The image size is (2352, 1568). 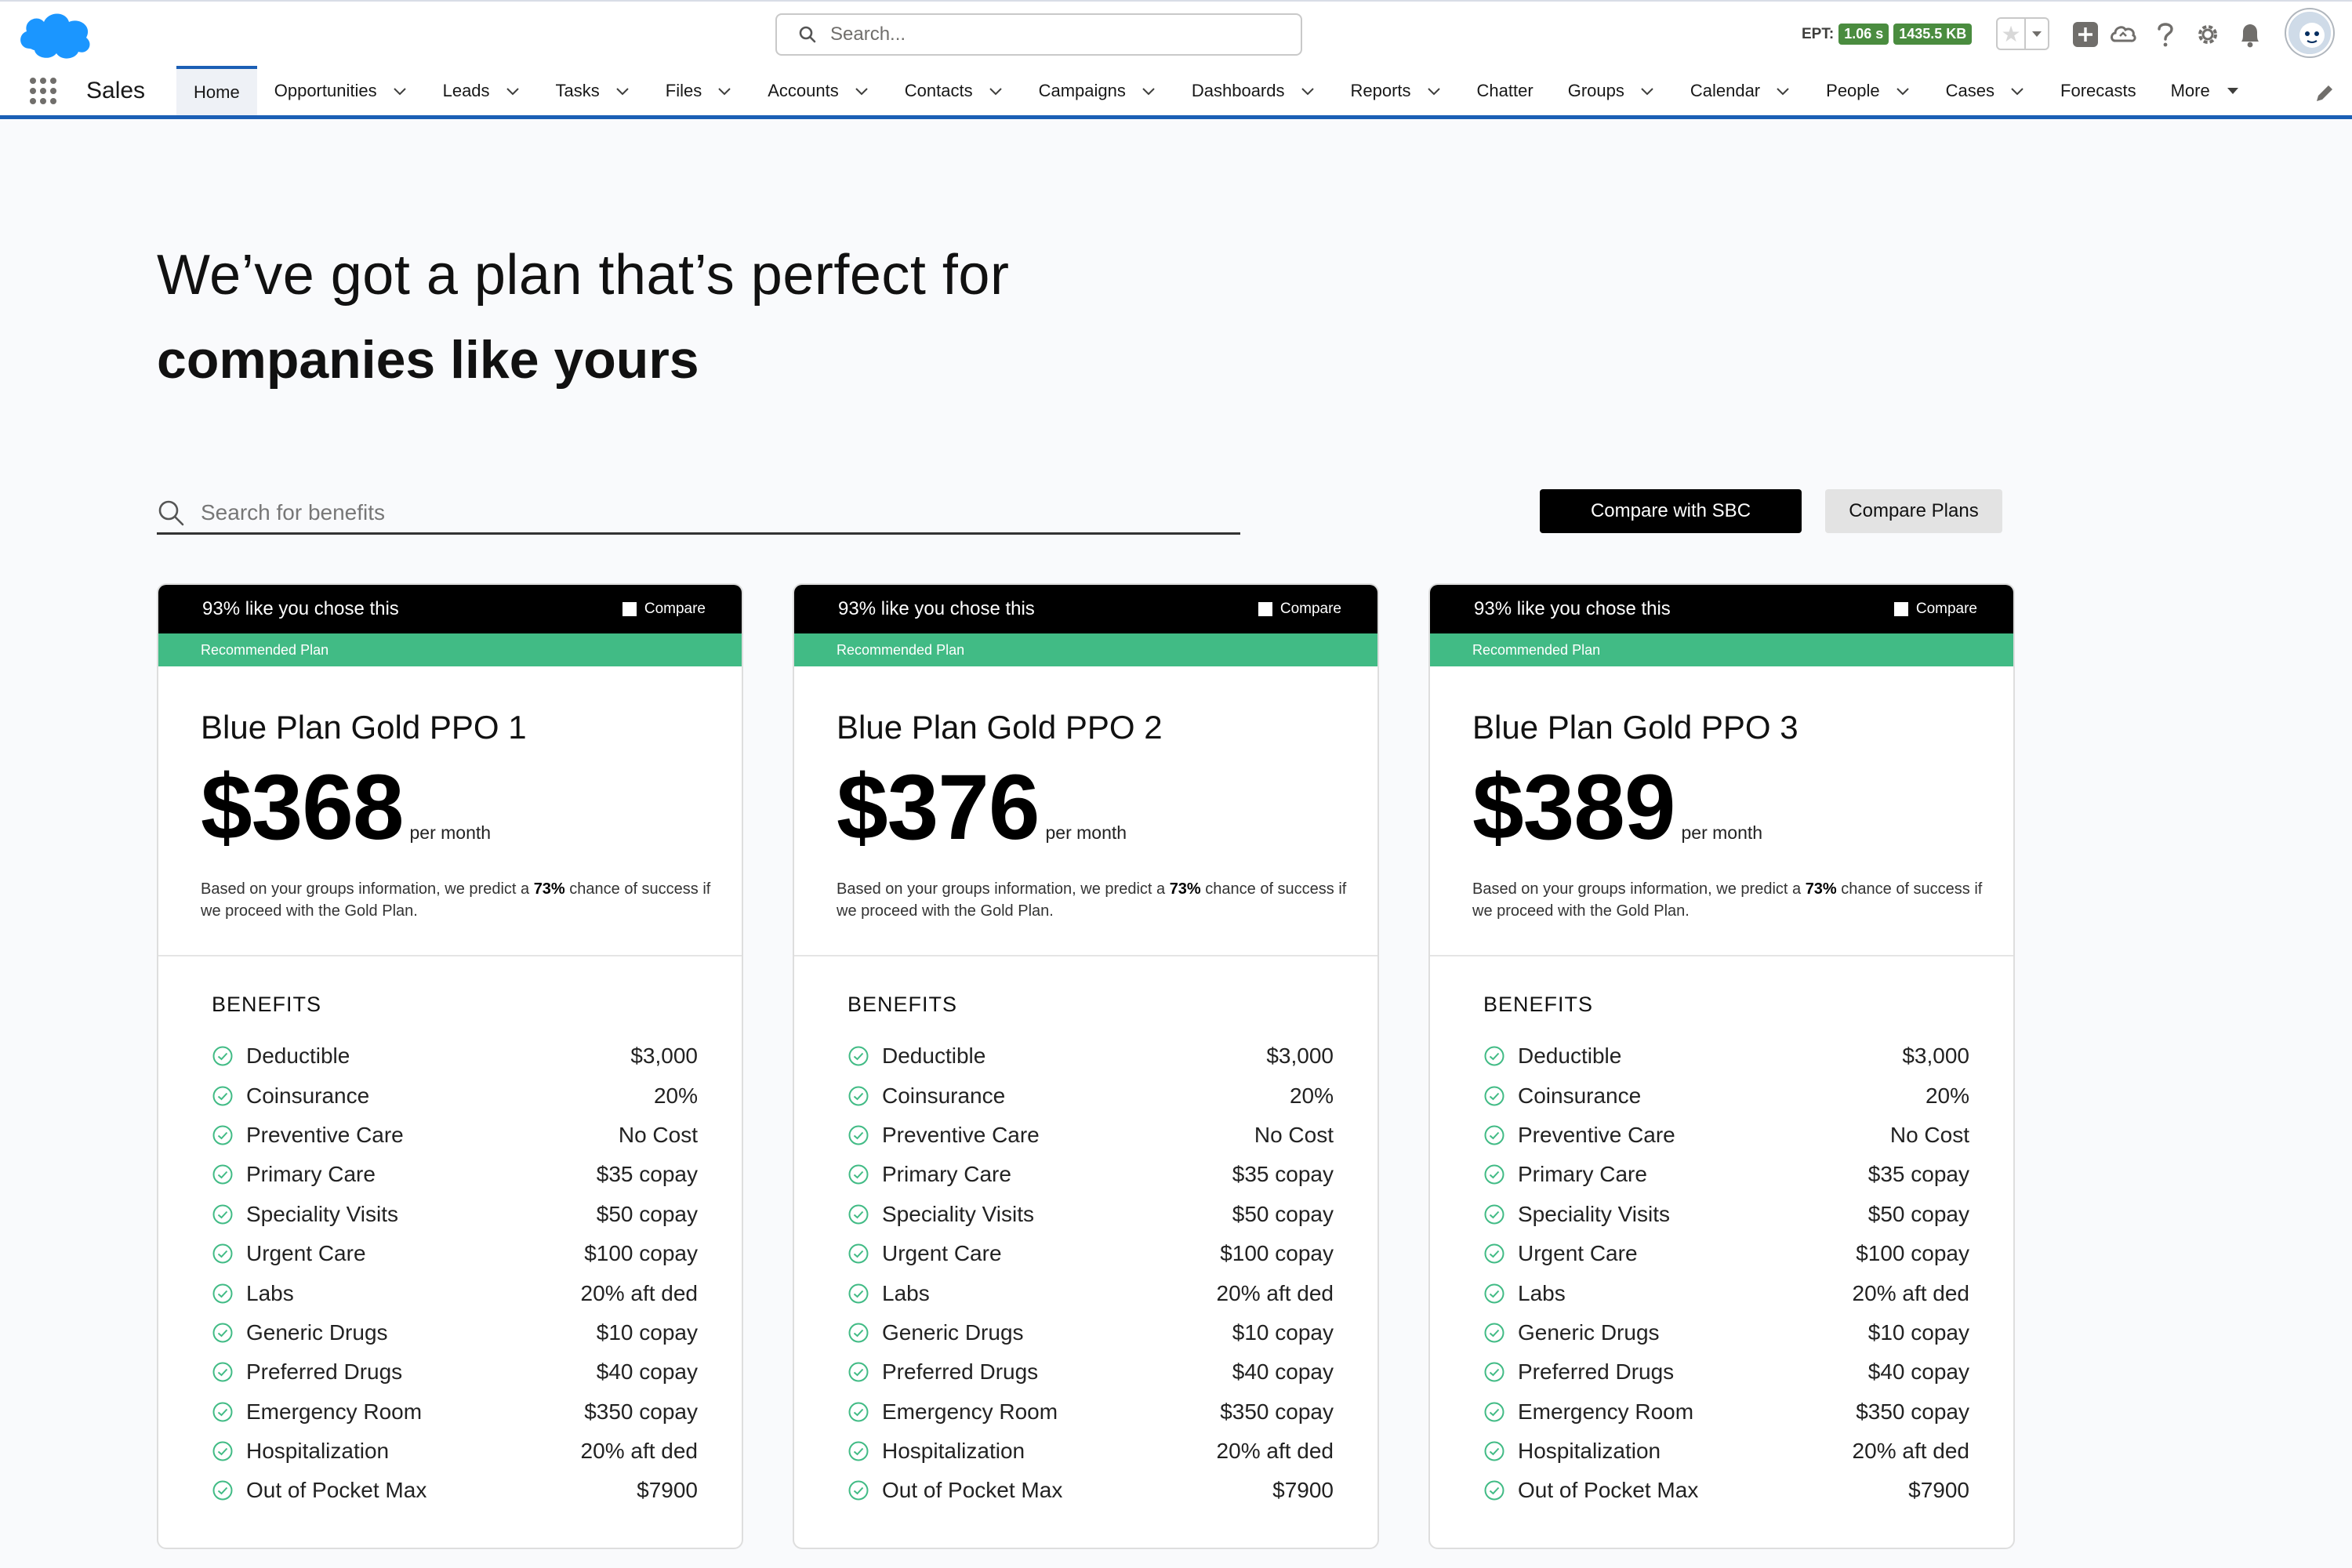 I want to click on trailhead-button, so click(x=2123, y=34).